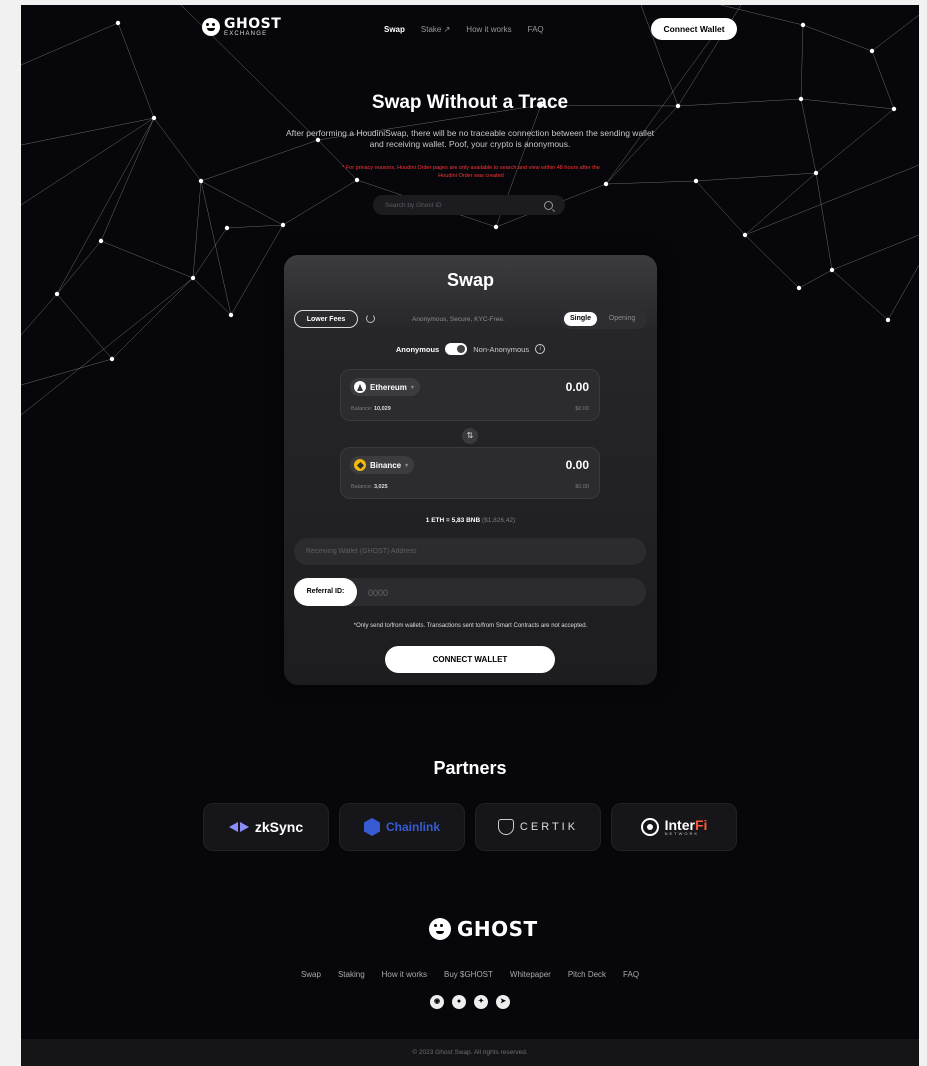  I want to click on copyright: © 2023 Ghost Swap. All rights reserved., so click(470, 1052).